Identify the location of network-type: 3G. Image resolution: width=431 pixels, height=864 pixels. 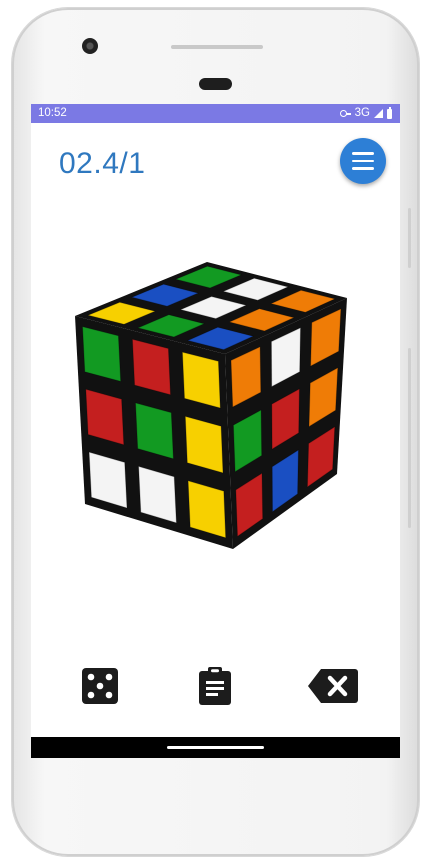
(362, 113).